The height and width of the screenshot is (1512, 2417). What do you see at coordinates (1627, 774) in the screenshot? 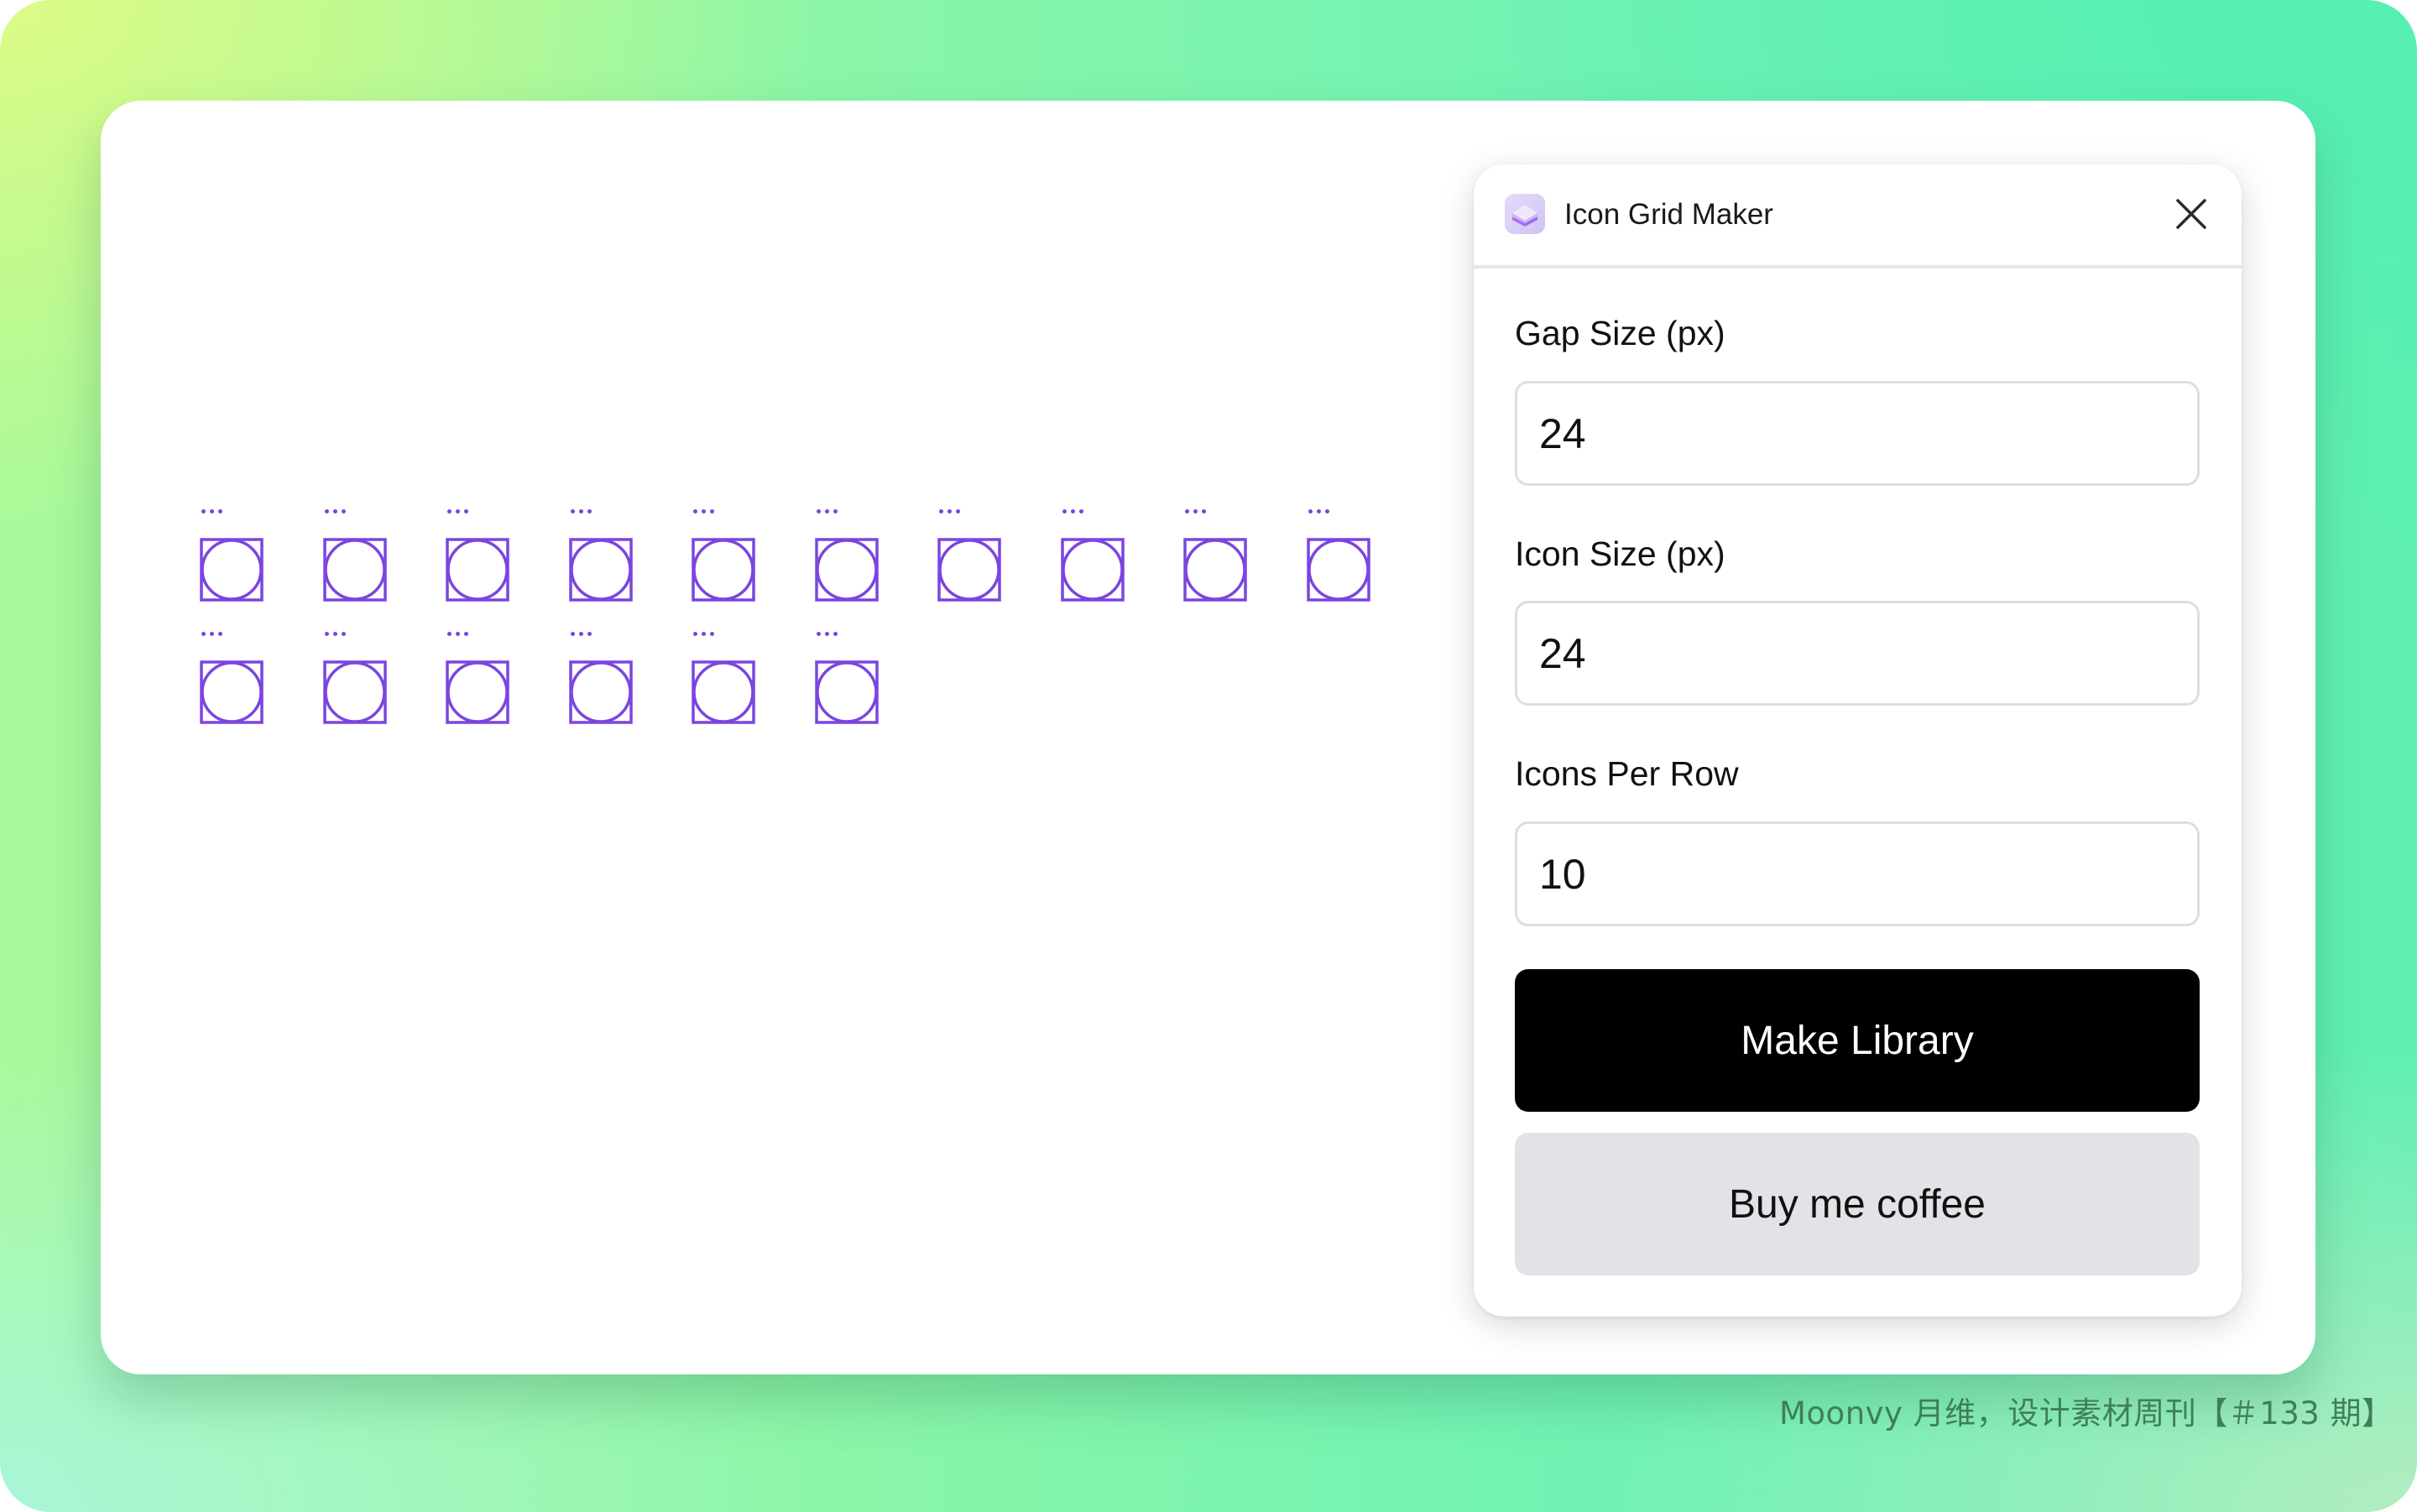
I see `icons-per-row-label: Icons Per Row` at bounding box center [1627, 774].